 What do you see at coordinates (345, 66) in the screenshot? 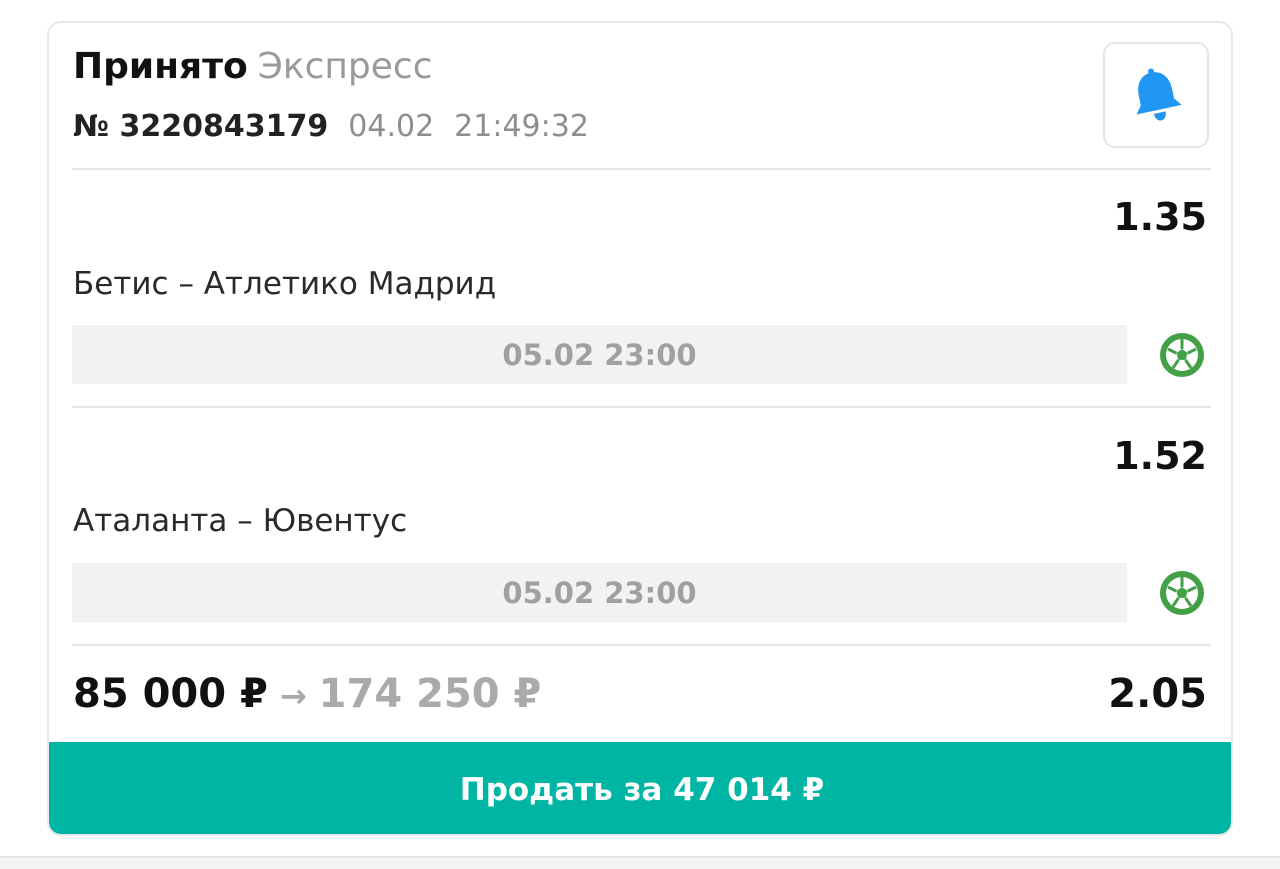
I see `bet-type: Экспресс` at bounding box center [345, 66].